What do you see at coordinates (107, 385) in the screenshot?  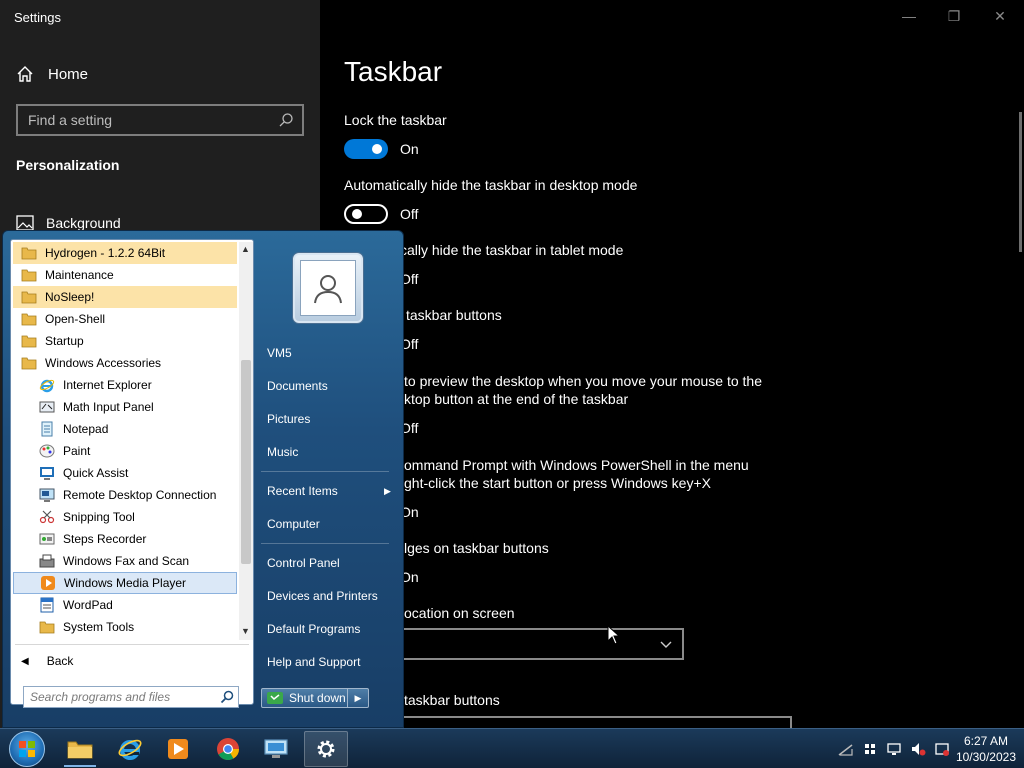 I see `program-label: Internet Explorer` at bounding box center [107, 385].